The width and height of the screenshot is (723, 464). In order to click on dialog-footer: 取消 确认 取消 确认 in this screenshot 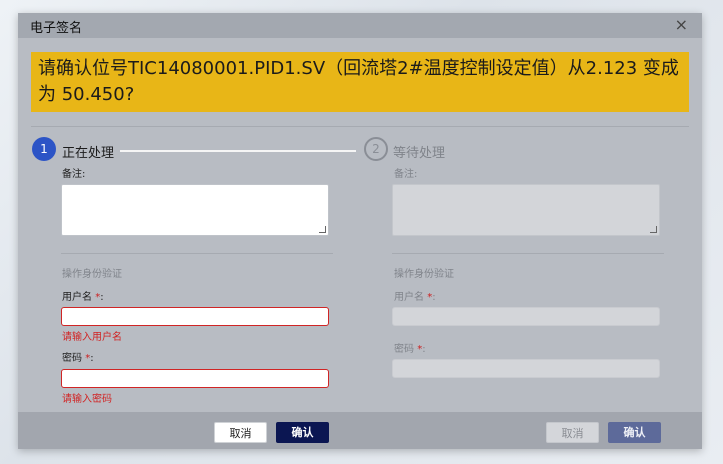, I will do `click(360, 430)`.